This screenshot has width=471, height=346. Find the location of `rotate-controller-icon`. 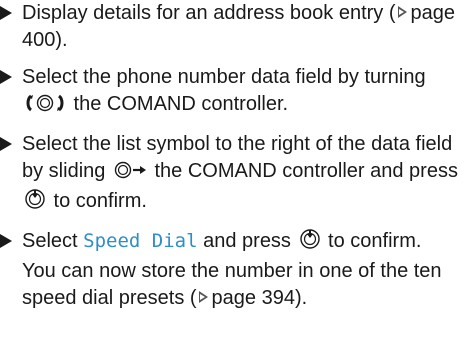

rotate-controller-icon is located at coordinates (45, 107).